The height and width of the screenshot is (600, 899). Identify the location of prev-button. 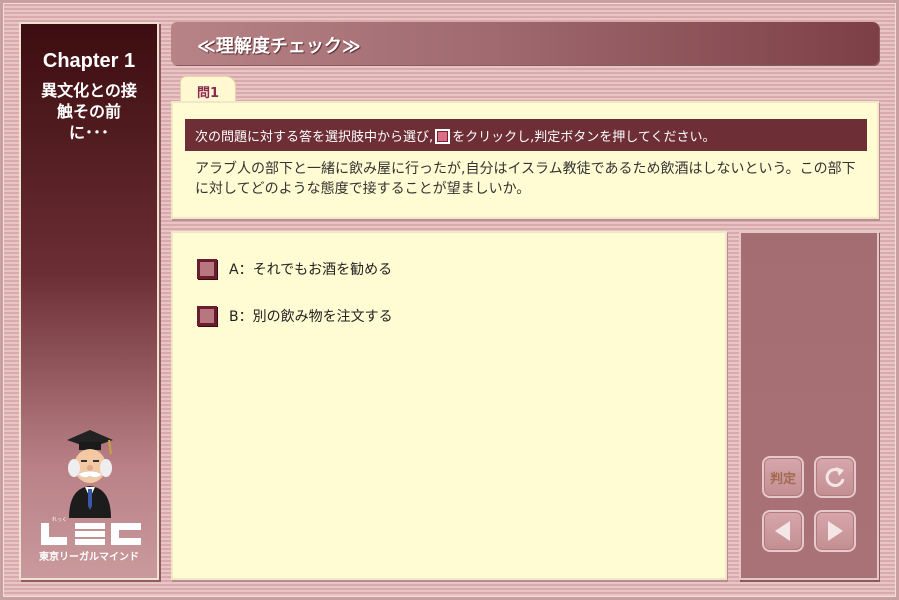
(783, 531).